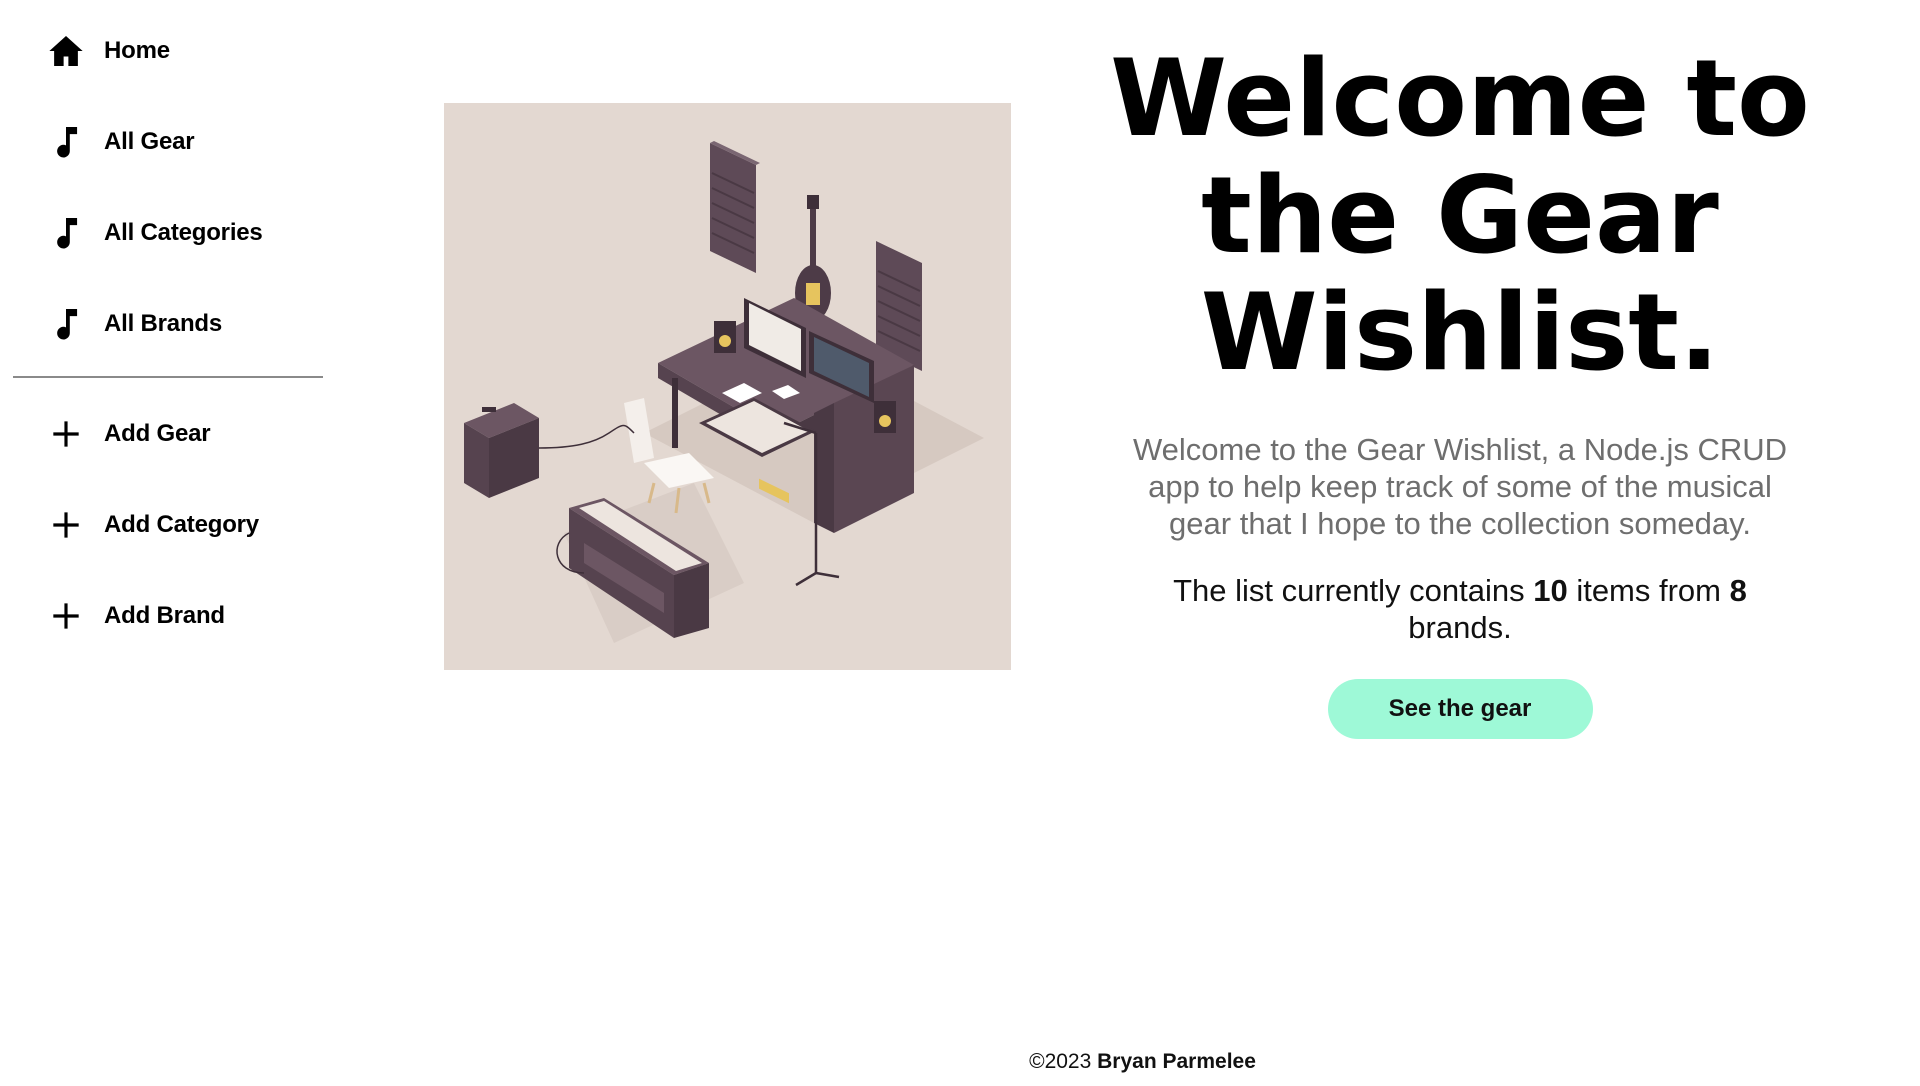 This screenshot has height=1086, width=1920. What do you see at coordinates (164, 615) in the screenshot?
I see `sidebar-item-label: Add Brand` at bounding box center [164, 615].